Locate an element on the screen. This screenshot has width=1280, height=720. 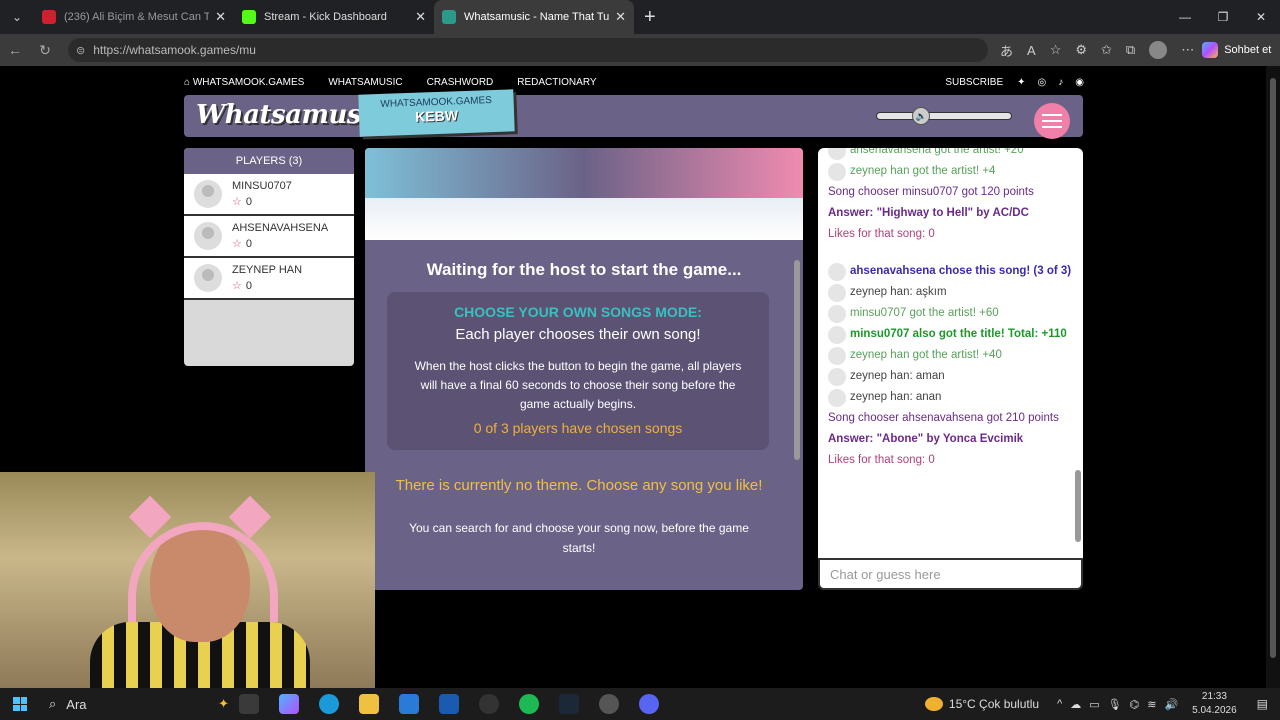
copilot-app-icon is located at coordinates (289, 704).